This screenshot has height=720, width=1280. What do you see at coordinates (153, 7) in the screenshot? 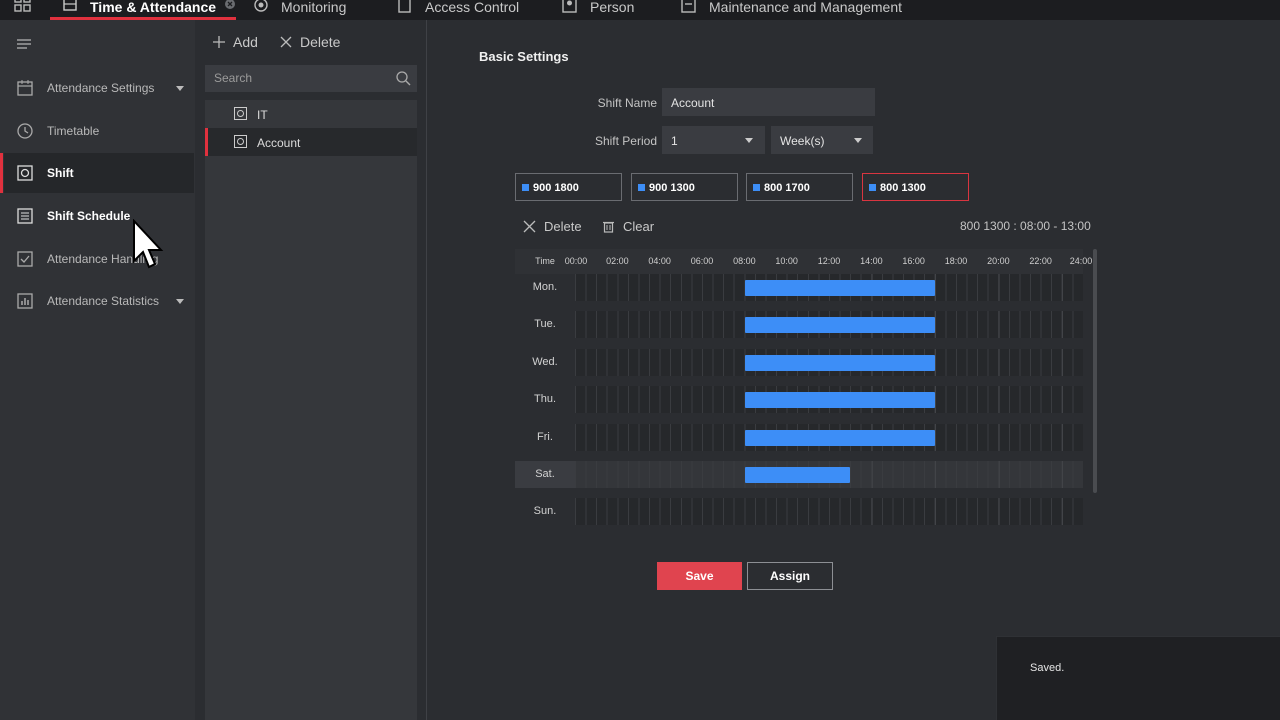
I see `tab-label: Time & Attendance` at bounding box center [153, 7].